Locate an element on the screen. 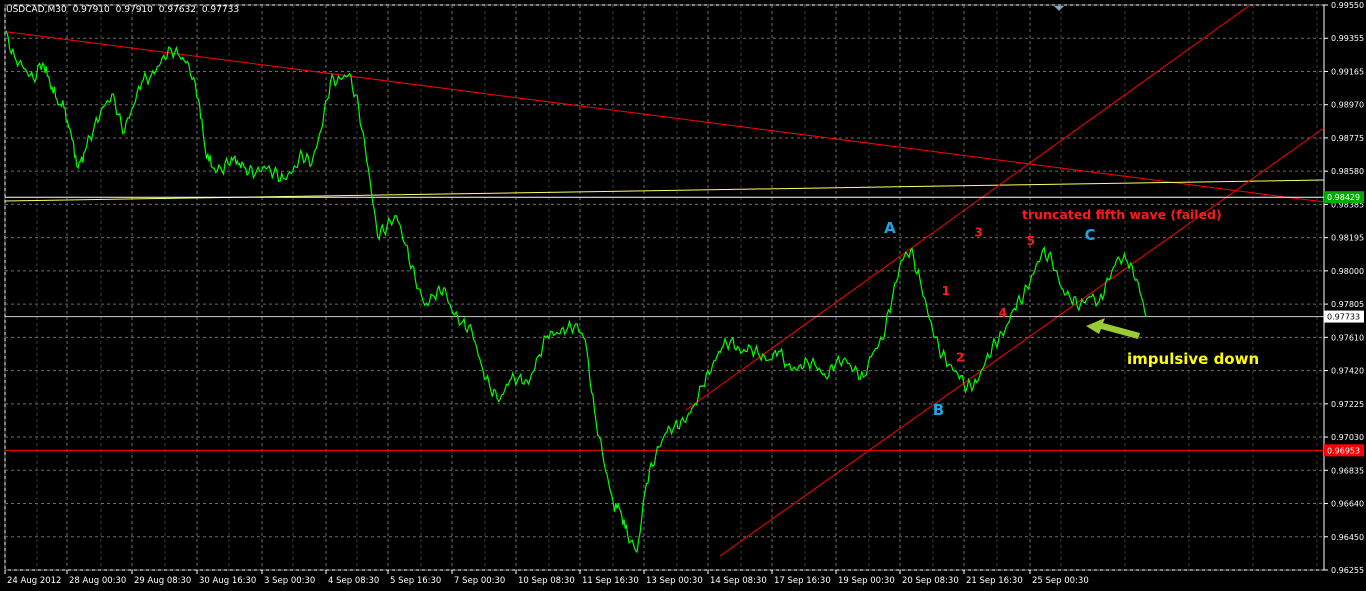 The width and height of the screenshot is (1366, 591). wave-label-3: 3 is located at coordinates (978, 232).